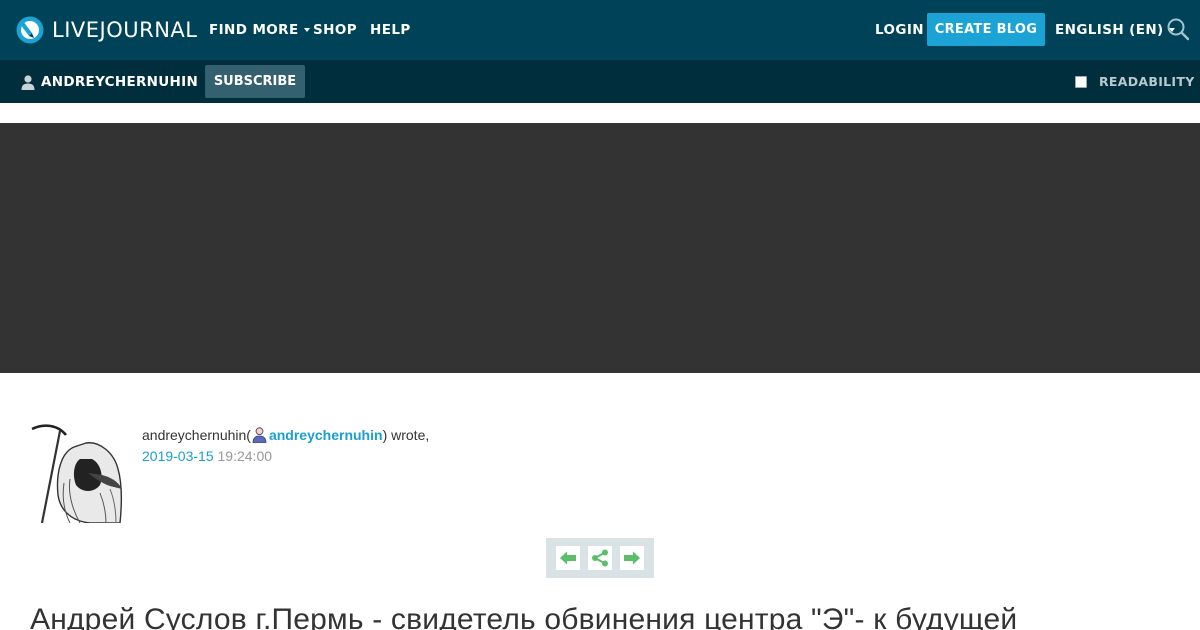 Image resolution: width=1200 pixels, height=630 pixels. I want to click on nav-shop: SHOP, so click(335, 30).